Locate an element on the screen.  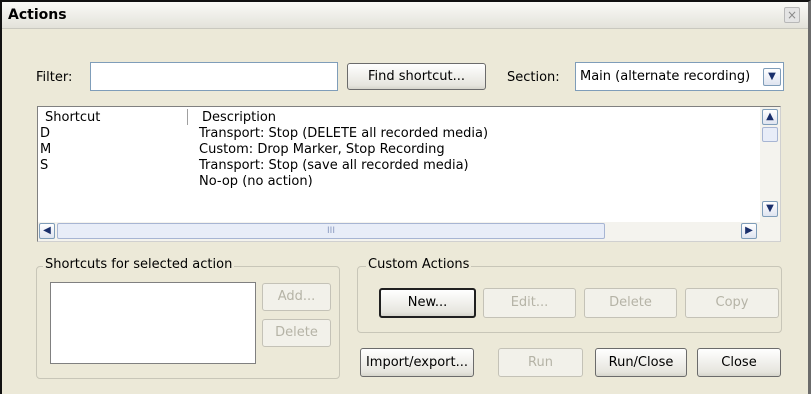
column-header-shortcut: Shortcut is located at coordinates (72, 117).